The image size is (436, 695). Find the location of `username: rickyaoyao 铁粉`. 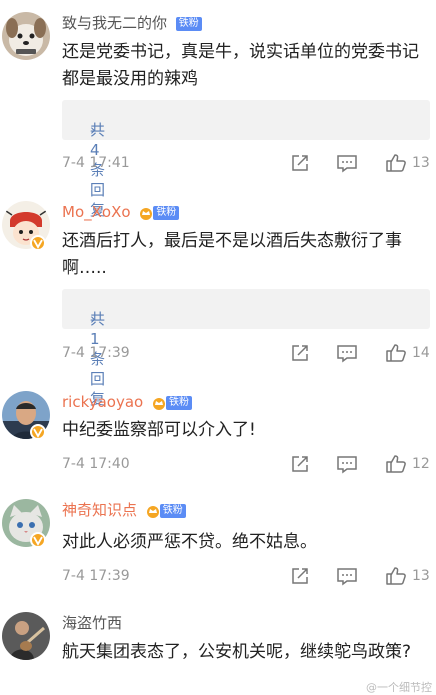

username: rickyaoyao 铁粉 is located at coordinates (127, 402).